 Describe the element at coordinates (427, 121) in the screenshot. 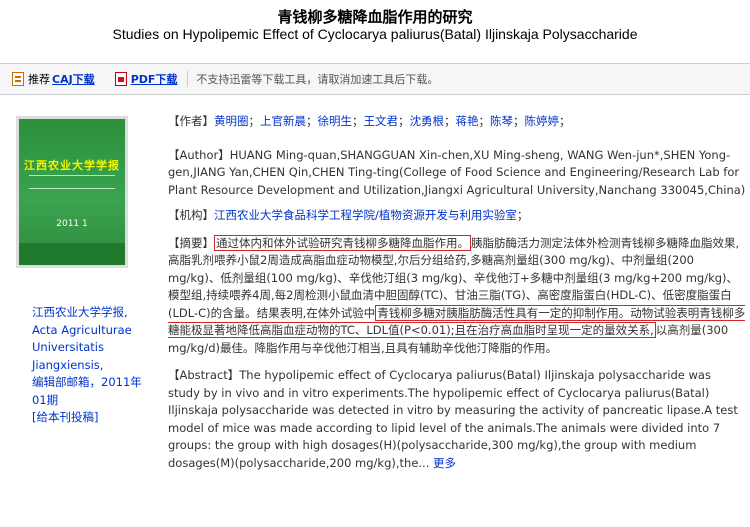

I see `author-link: 沈勇根` at that location.